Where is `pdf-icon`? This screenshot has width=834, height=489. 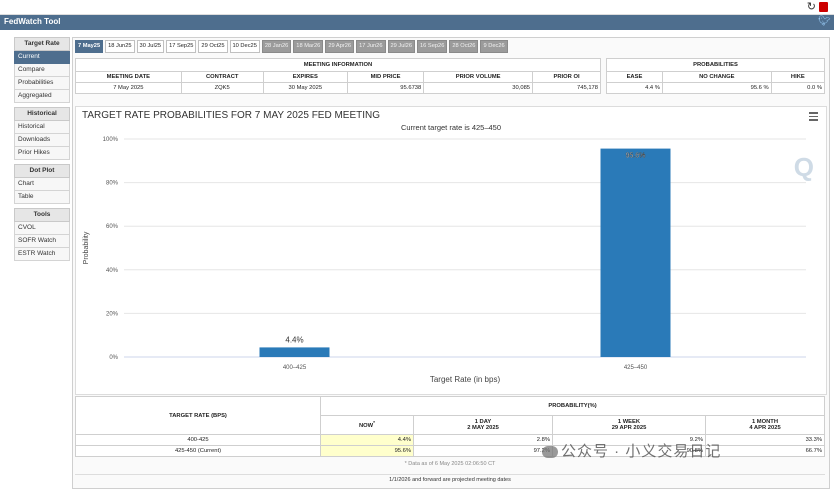
pdf-icon is located at coordinates (823, 7).